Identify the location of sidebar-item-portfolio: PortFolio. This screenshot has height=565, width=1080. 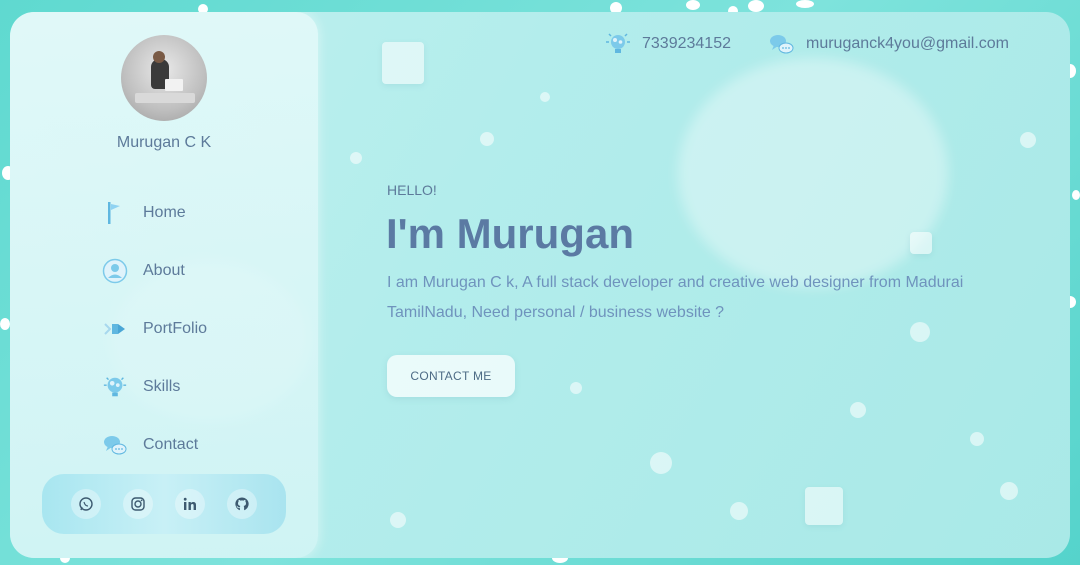
(154, 329).